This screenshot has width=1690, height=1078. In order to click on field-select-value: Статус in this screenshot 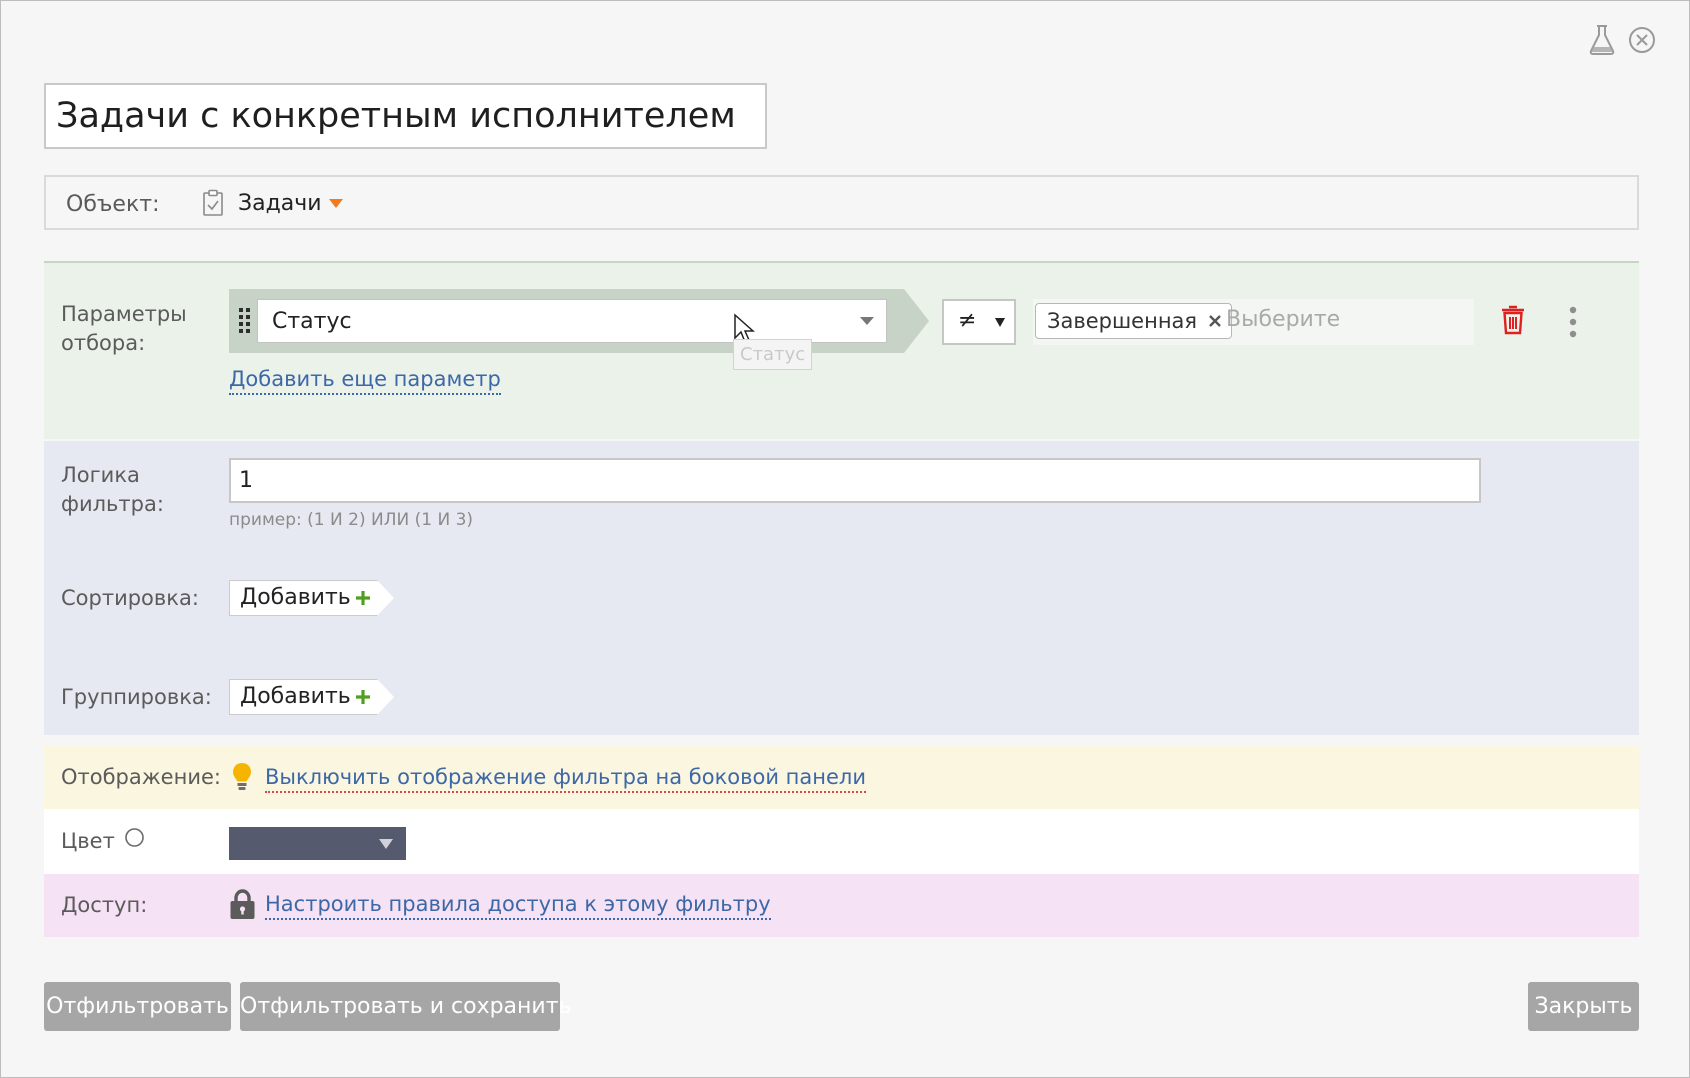, I will do `click(312, 321)`.